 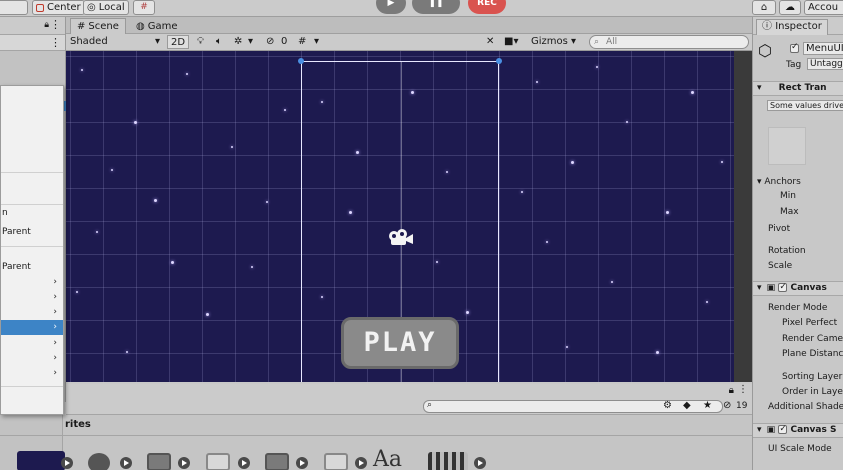 What do you see at coordinates (823, 48) in the screenshot?
I see `object-name-field: MenuUI` at bounding box center [823, 48].